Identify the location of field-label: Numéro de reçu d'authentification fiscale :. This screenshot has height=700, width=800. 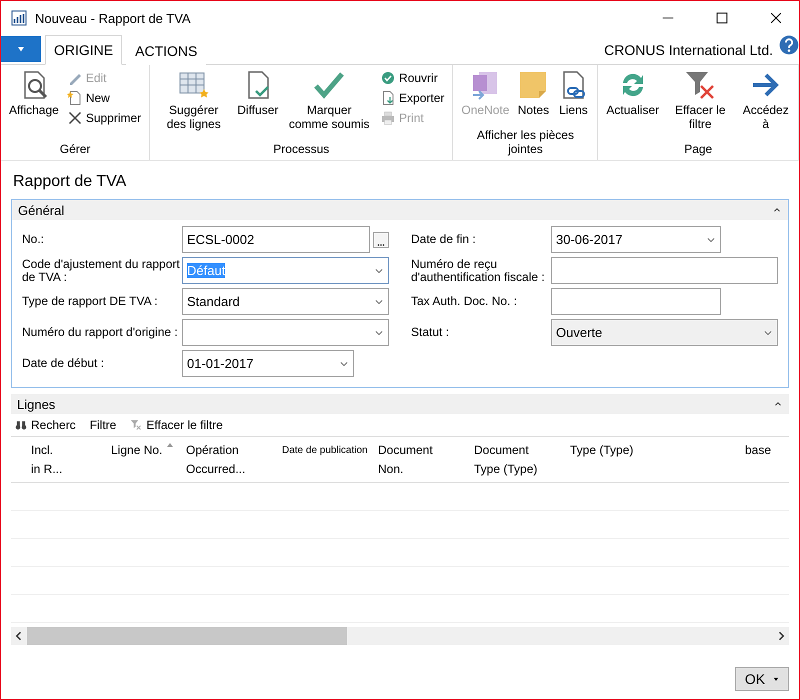
(478, 271).